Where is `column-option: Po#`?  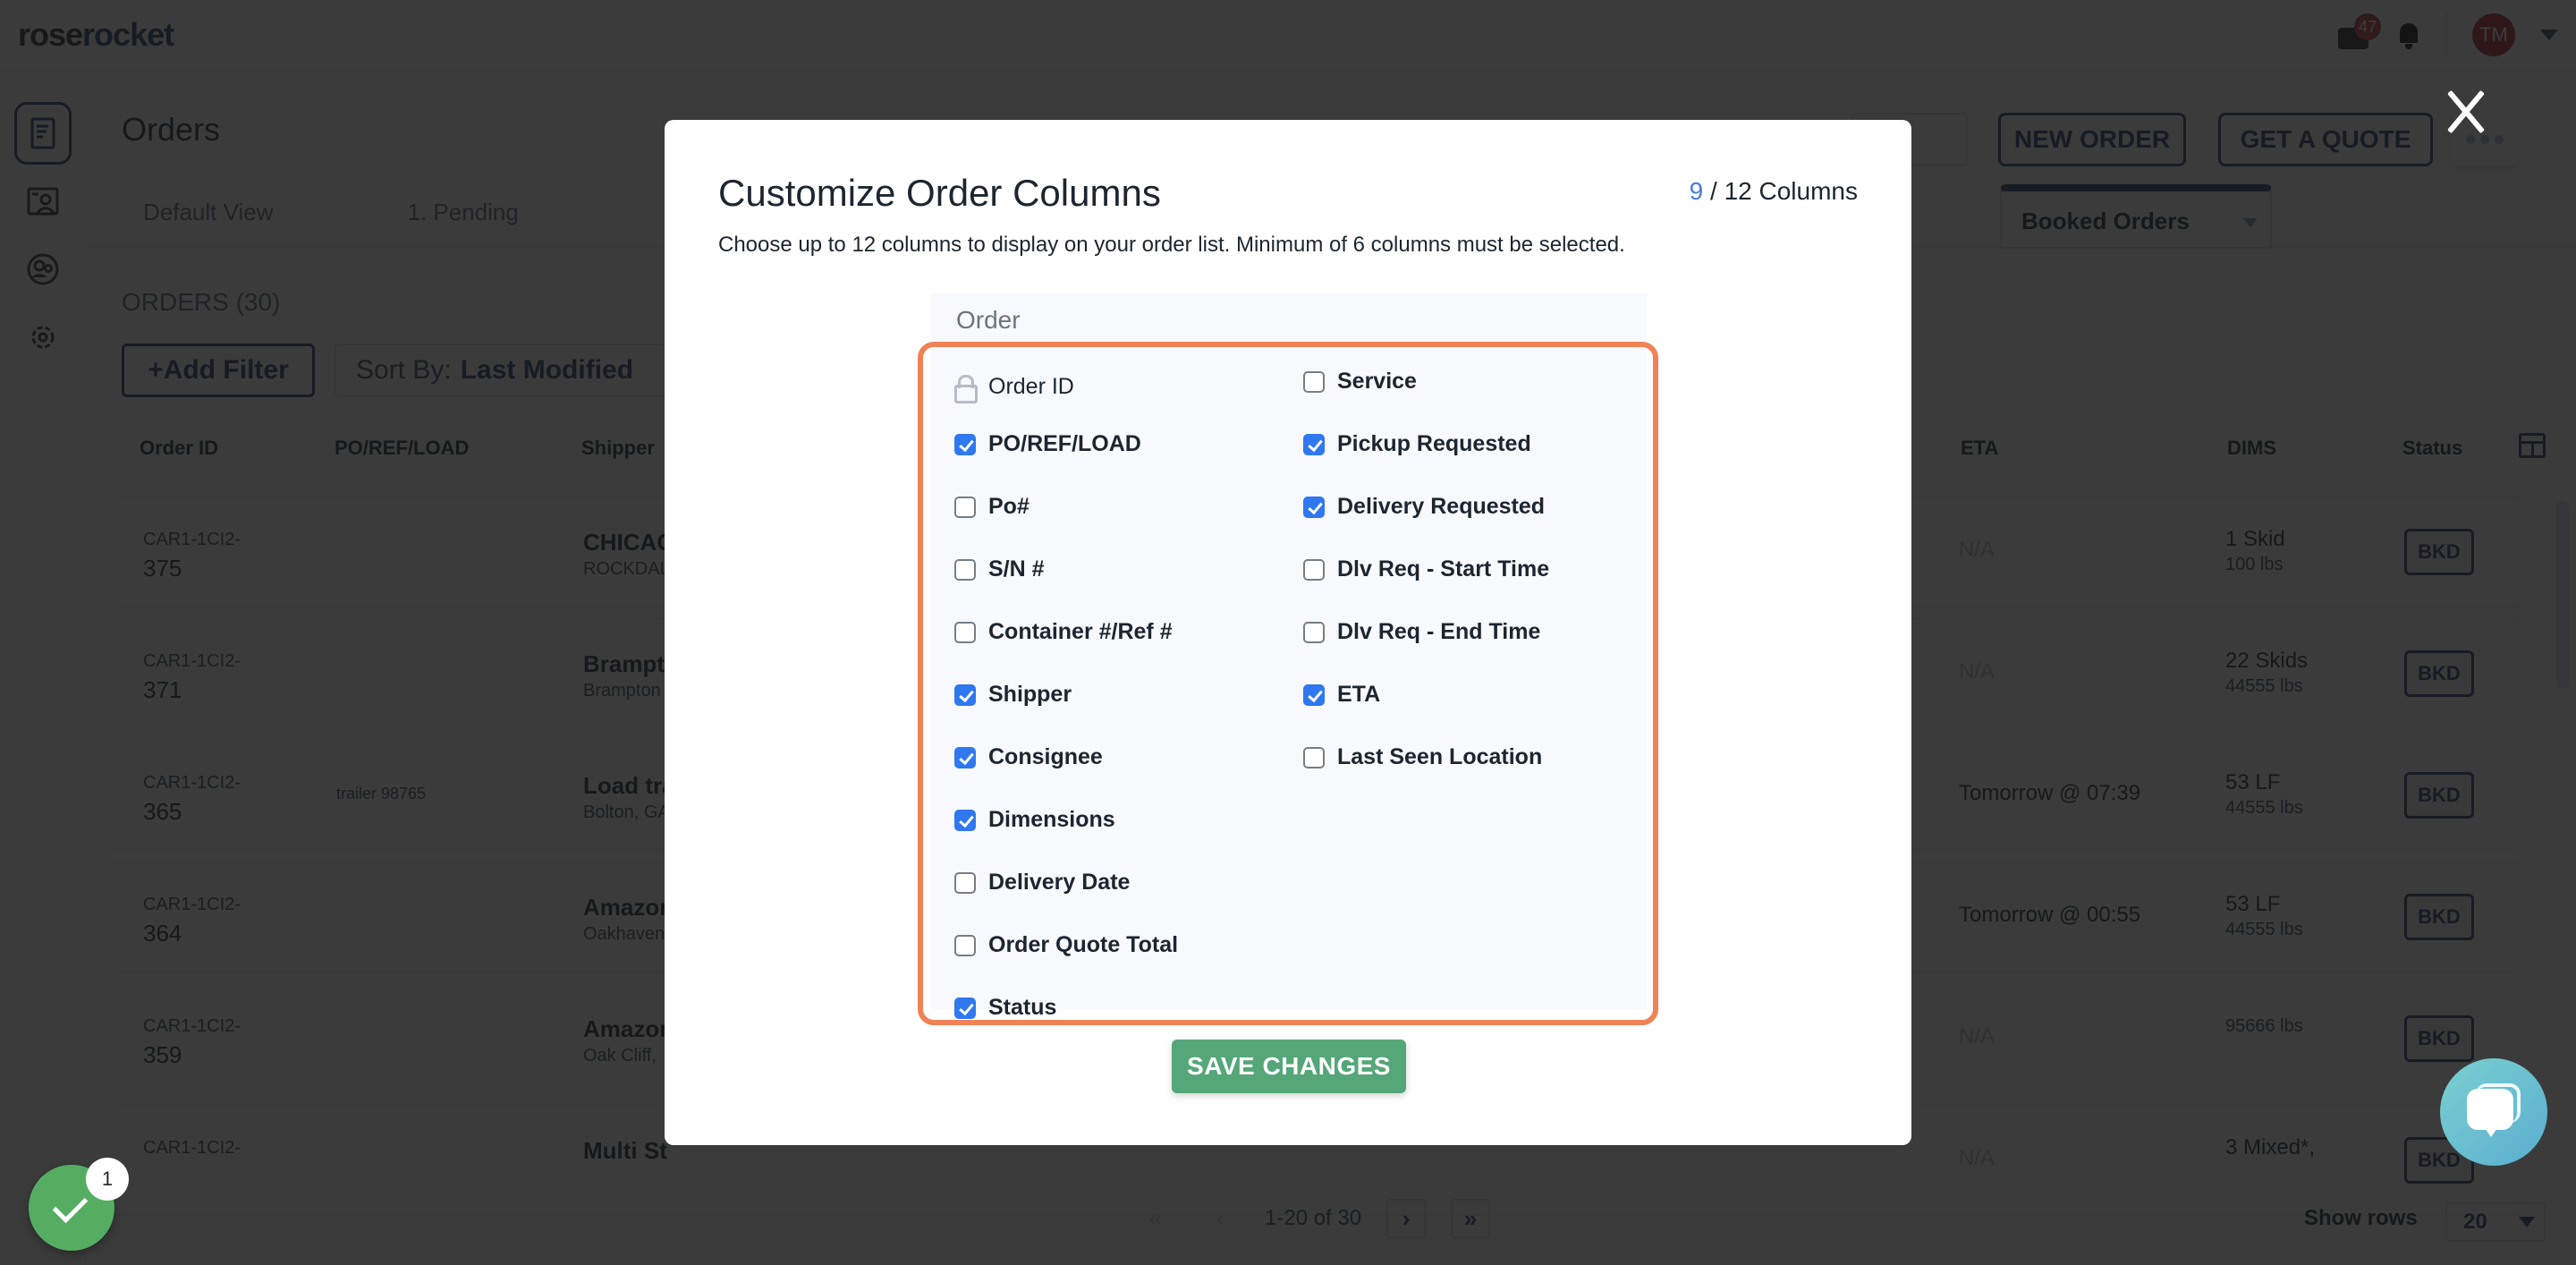 column-option: Po# is located at coordinates (992, 507).